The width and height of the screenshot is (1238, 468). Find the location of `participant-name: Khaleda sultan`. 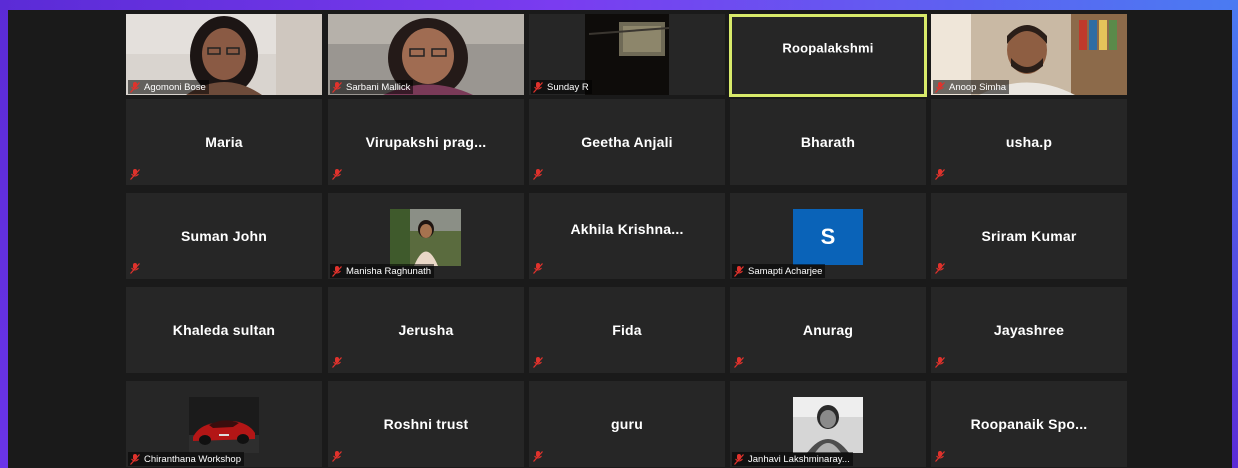

participant-name: Khaleda sultan is located at coordinates (224, 330).